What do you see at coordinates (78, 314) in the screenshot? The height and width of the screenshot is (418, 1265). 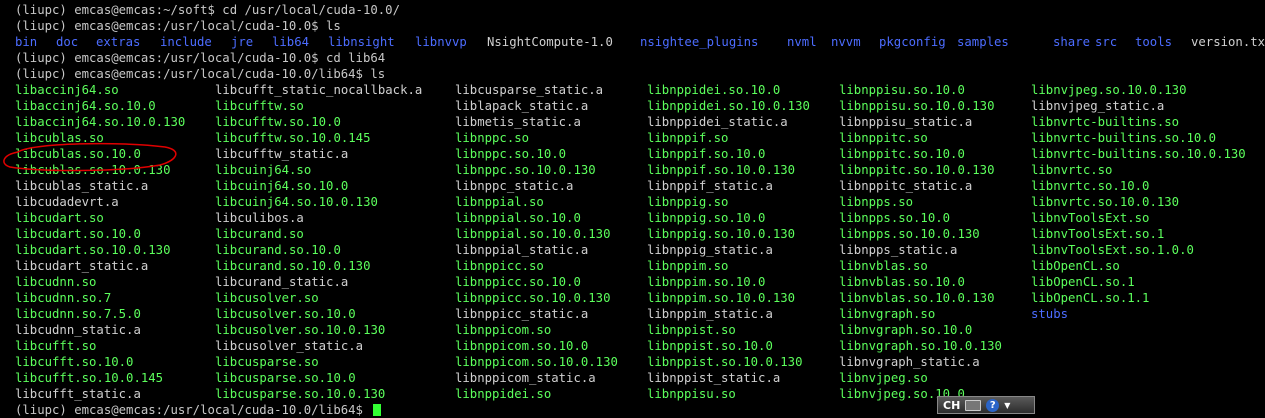 I see `ls-entry: libcudnn.so.7.5.0` at bounding box center [78, 314].